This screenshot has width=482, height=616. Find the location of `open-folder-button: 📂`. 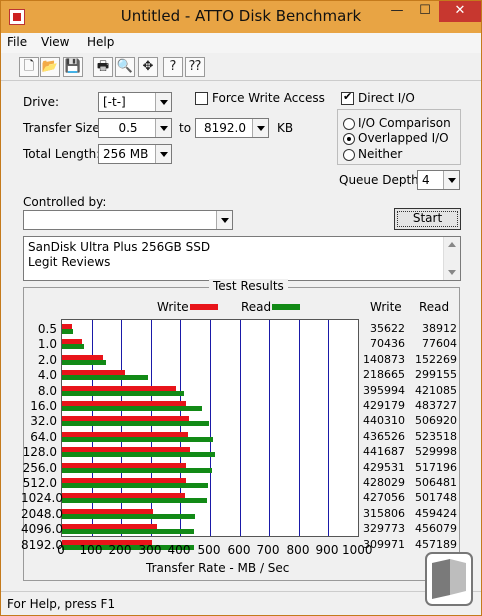

open-folder-button: 📂 is located at coordinates (50, 67).